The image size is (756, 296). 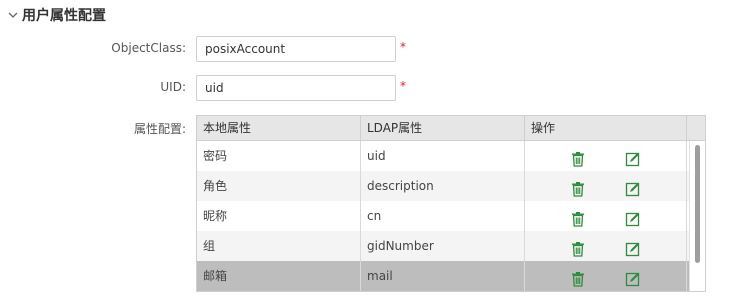 I want to click on column-header-actions: 操作, so click(x=606, y=128).